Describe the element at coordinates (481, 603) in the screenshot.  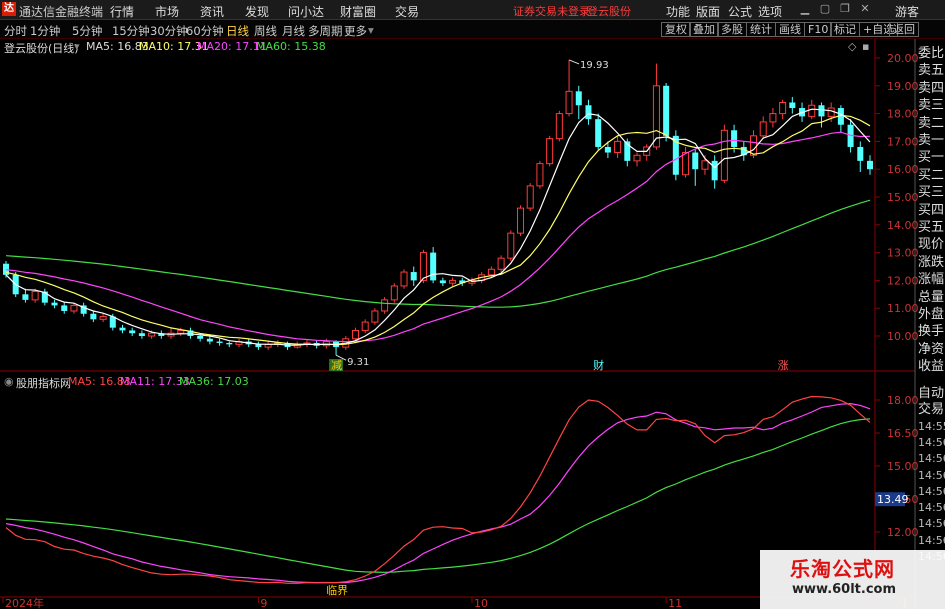
I see `time-tick-label: 10` at that location.